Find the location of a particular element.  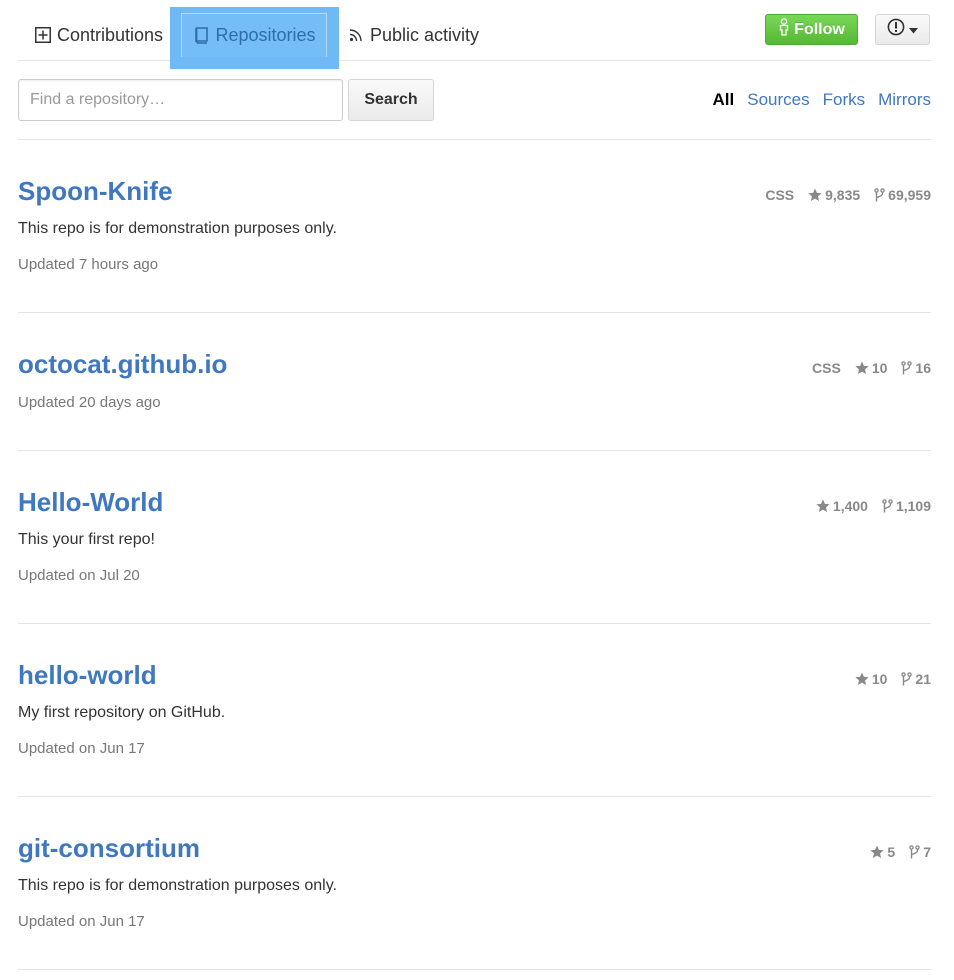

forks-link: 16 is located at coordinates (916, 368).